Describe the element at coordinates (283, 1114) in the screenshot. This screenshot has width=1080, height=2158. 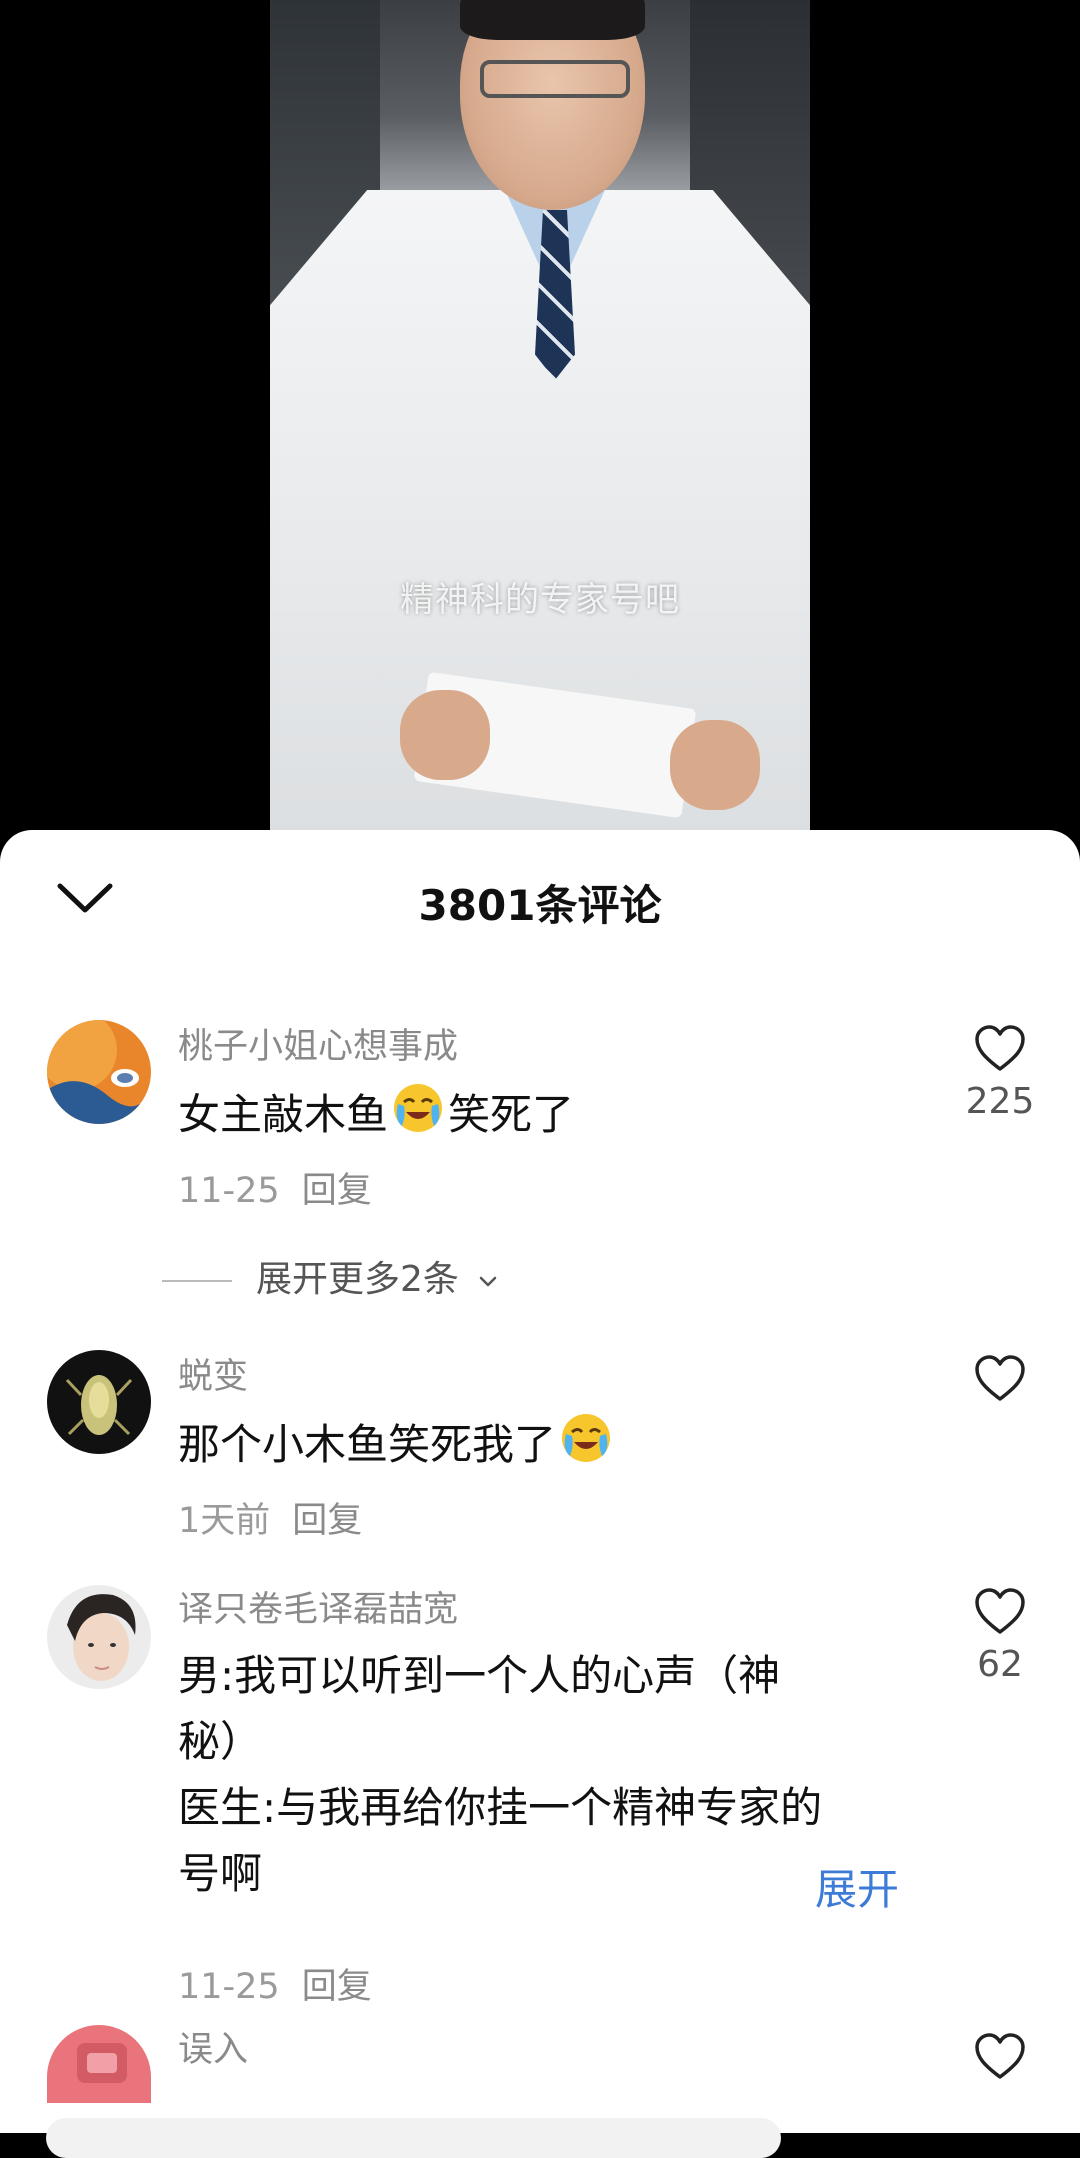
I see `comment-text-part: 女主敲木鱼` at that location.